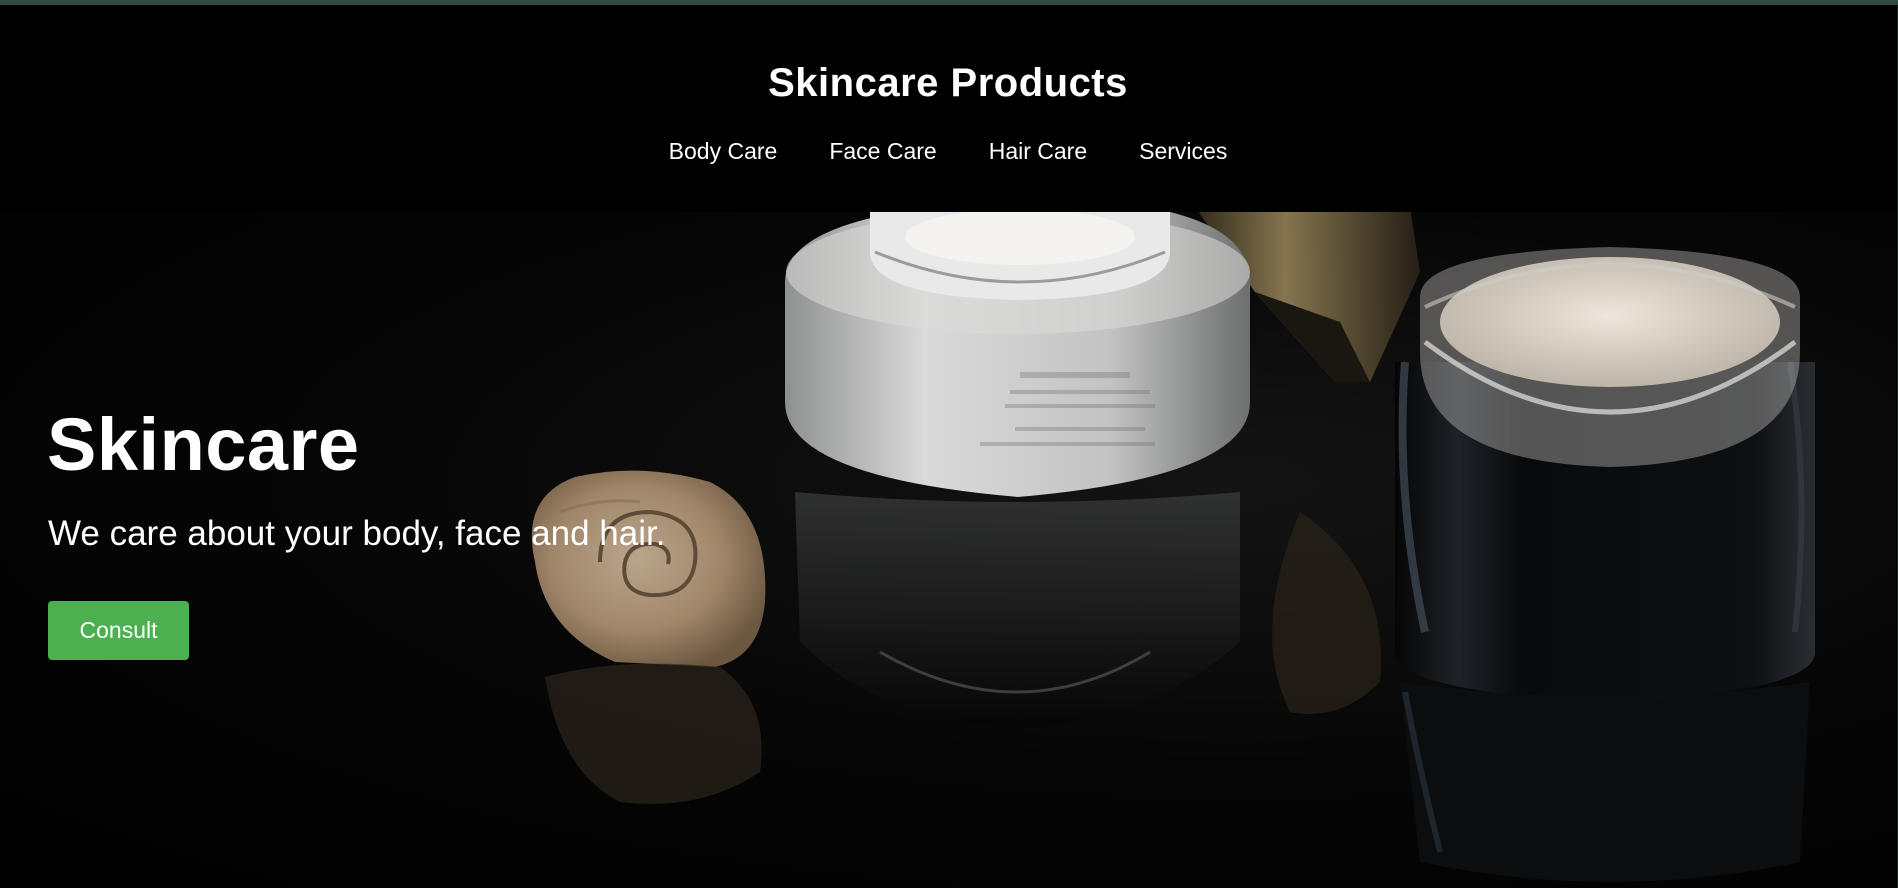  What do you see at coordinates (357, 533) in the screenshot?
I see `hero-subtitle: We care about your body, face and hair.` at bounding box center [357, 533].